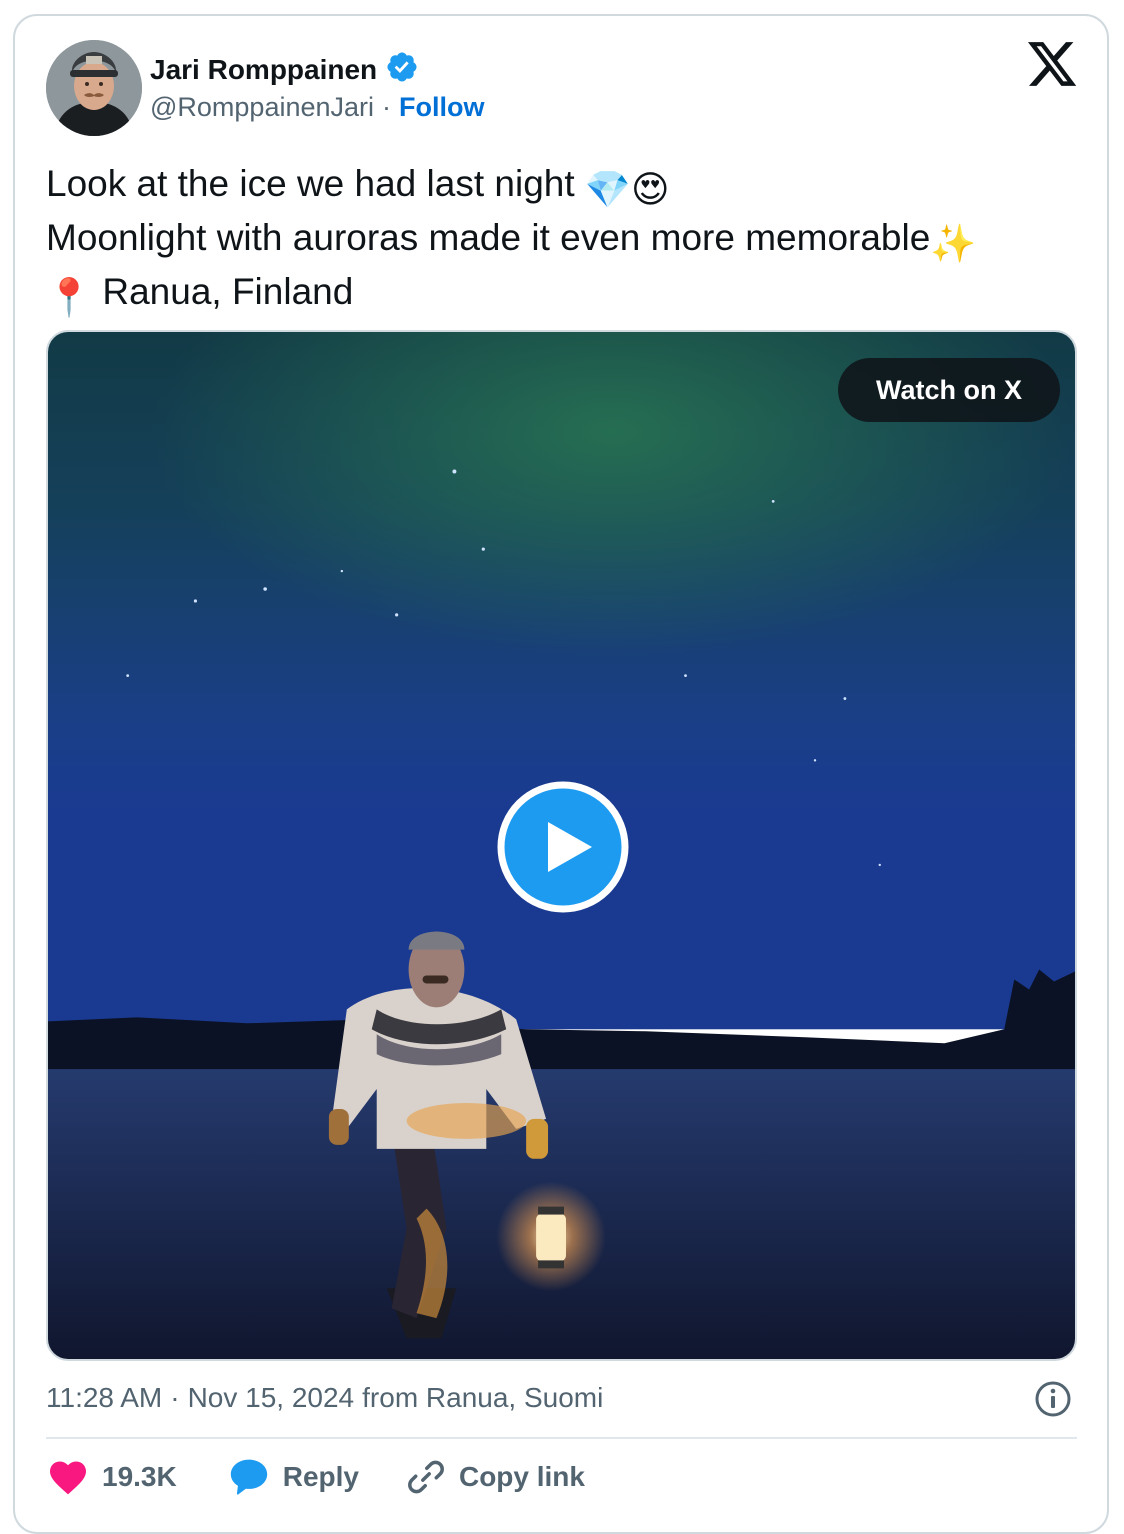 This screenshot has width=1124, height=1534. I want to click on copy-link-button: Copy link, so click(496, 1477).